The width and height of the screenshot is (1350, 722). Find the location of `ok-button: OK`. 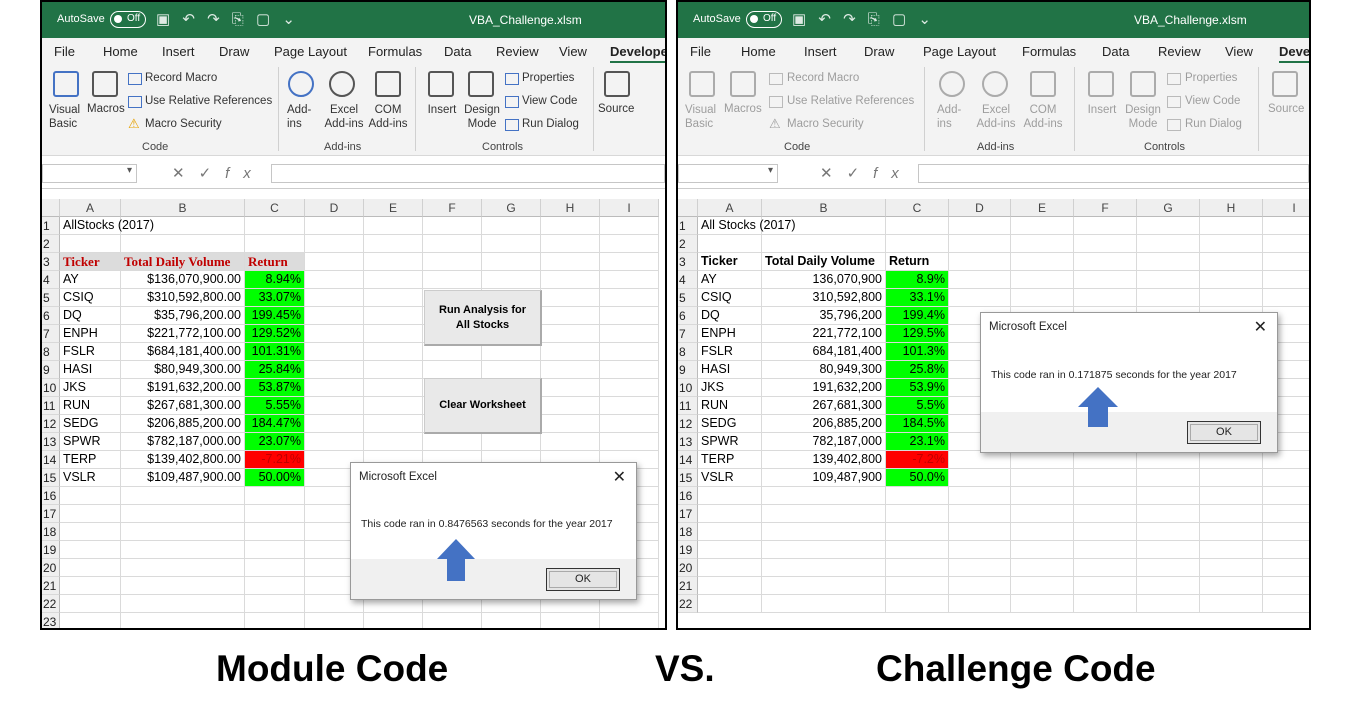

ok-button: OK is located at coordinates (583, 579).